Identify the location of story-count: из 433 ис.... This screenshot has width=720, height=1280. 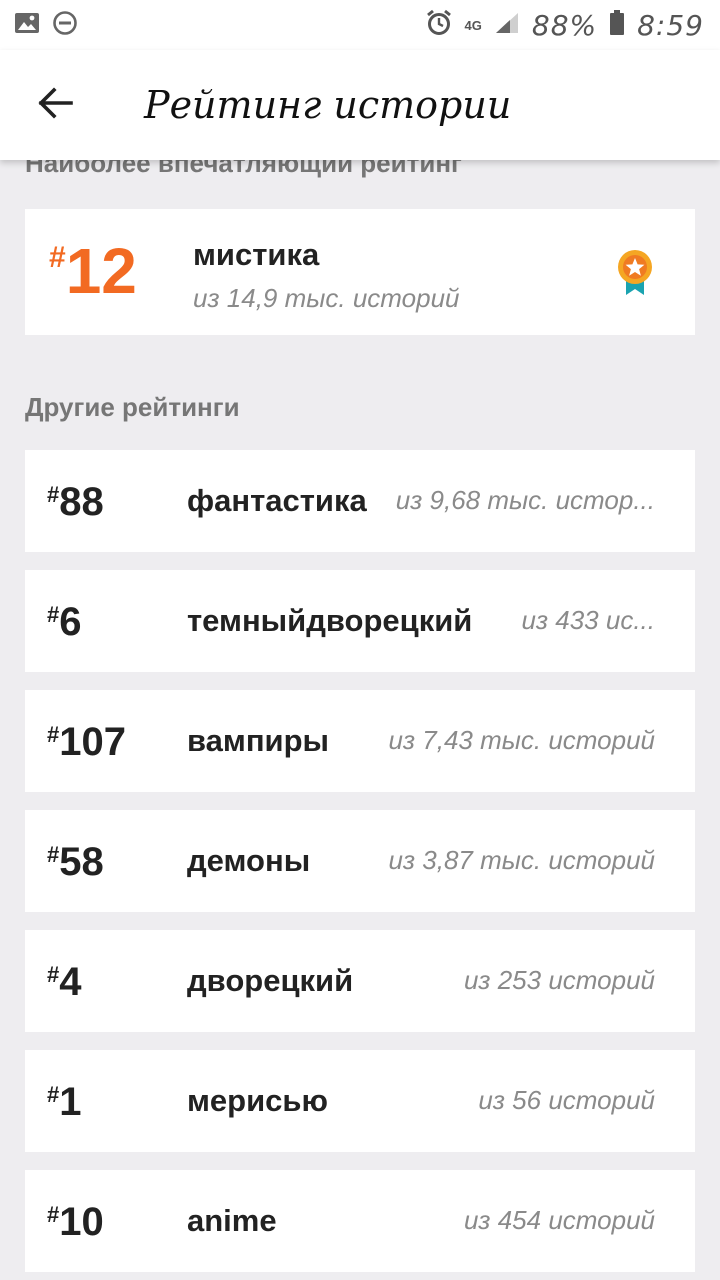
(588, 620).